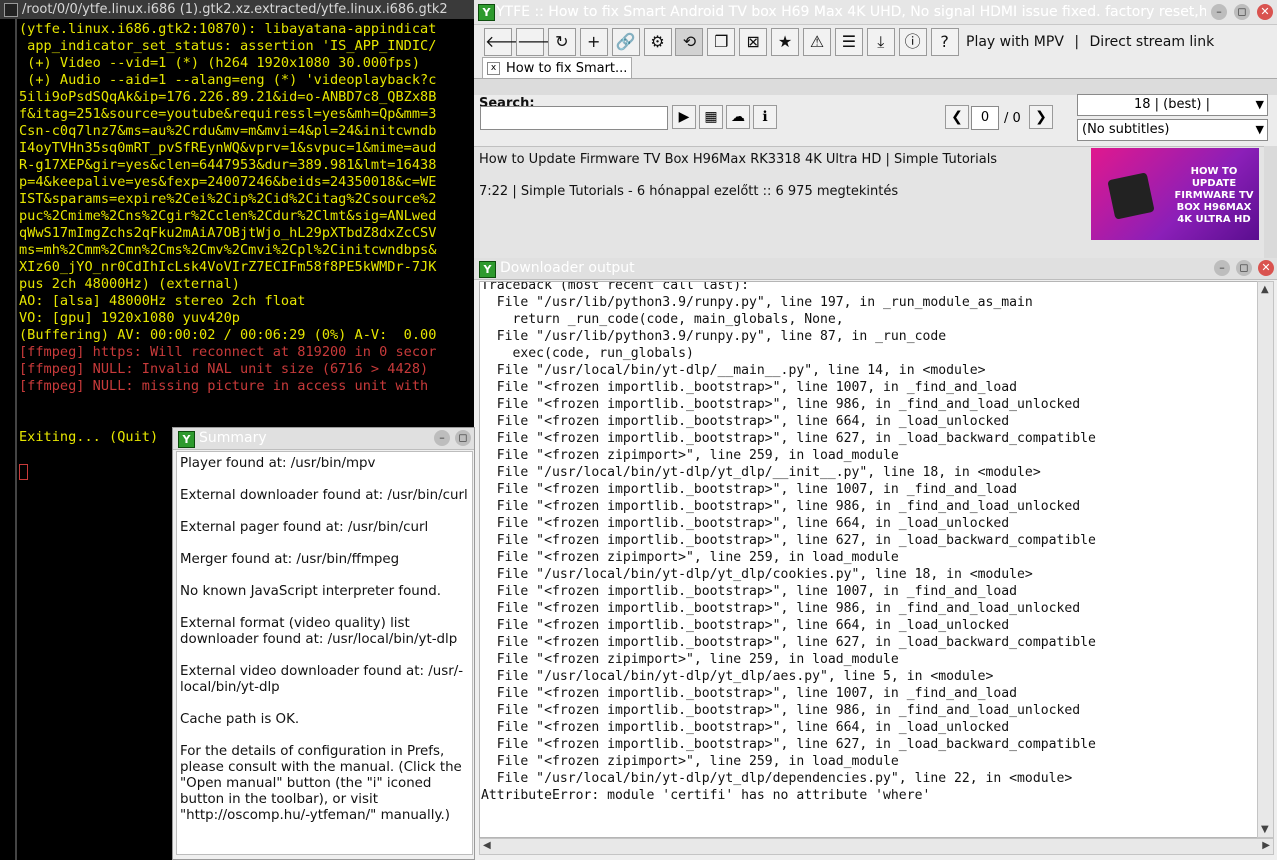  Describe the element at coordinates (1126, 129) in the screenshot. I see `subtitle-select-value: (No subtitles)` at that location.